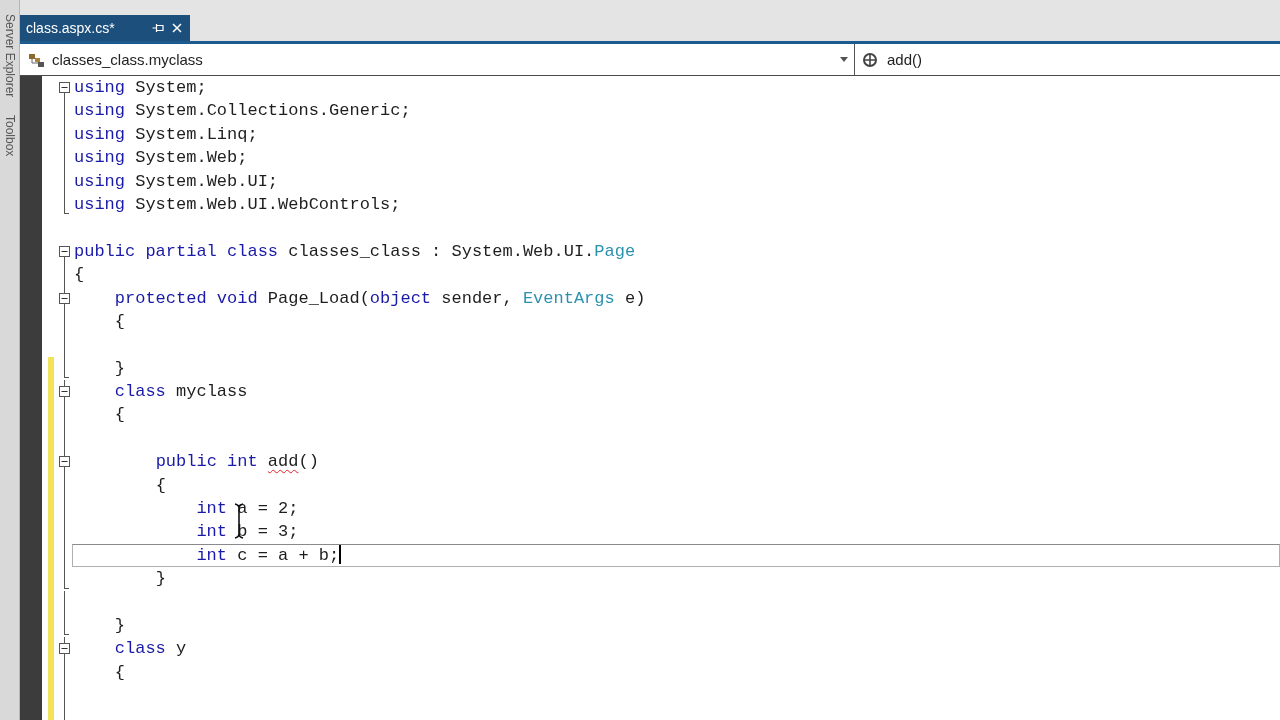 This screenshot has height=720, width=1280. Describe the element at coordinates (105, 28) in the screenshot. I see `document-tab: class.aspx.cs*` at that location.